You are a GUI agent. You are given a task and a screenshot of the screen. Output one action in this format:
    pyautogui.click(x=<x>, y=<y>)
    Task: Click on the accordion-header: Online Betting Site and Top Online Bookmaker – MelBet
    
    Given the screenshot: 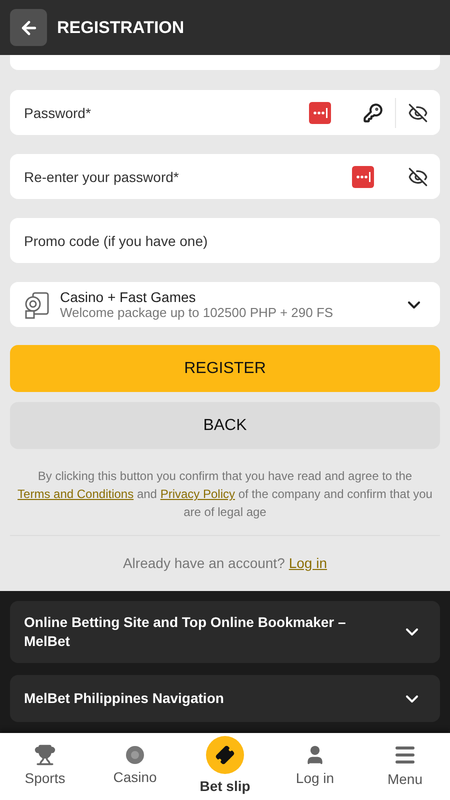 What is the action you would take?
    pyautogui.click(x=225, y=632)
    